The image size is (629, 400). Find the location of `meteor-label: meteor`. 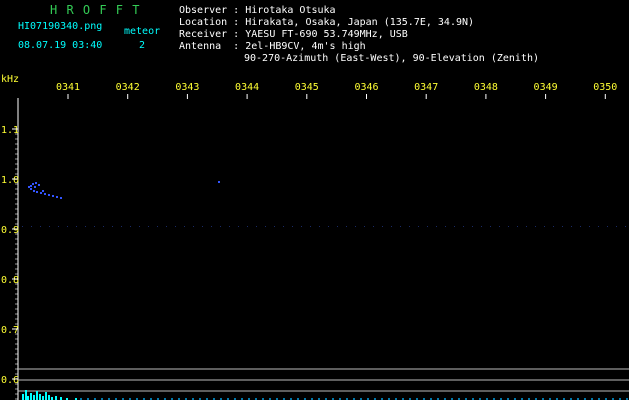

meteor-label: meteor is located at coordinates (142, 31).